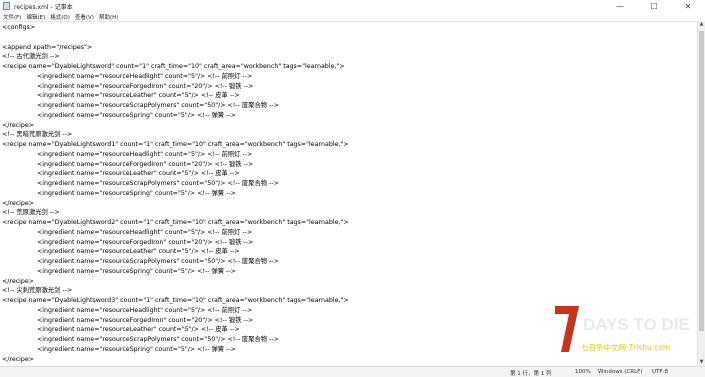 This screenshot has height=377, width=705. I want to click on menu-bar: 文件(F) 编辑(E) 格式(O) 查看(V) 帮助(H), so click(352, 16).